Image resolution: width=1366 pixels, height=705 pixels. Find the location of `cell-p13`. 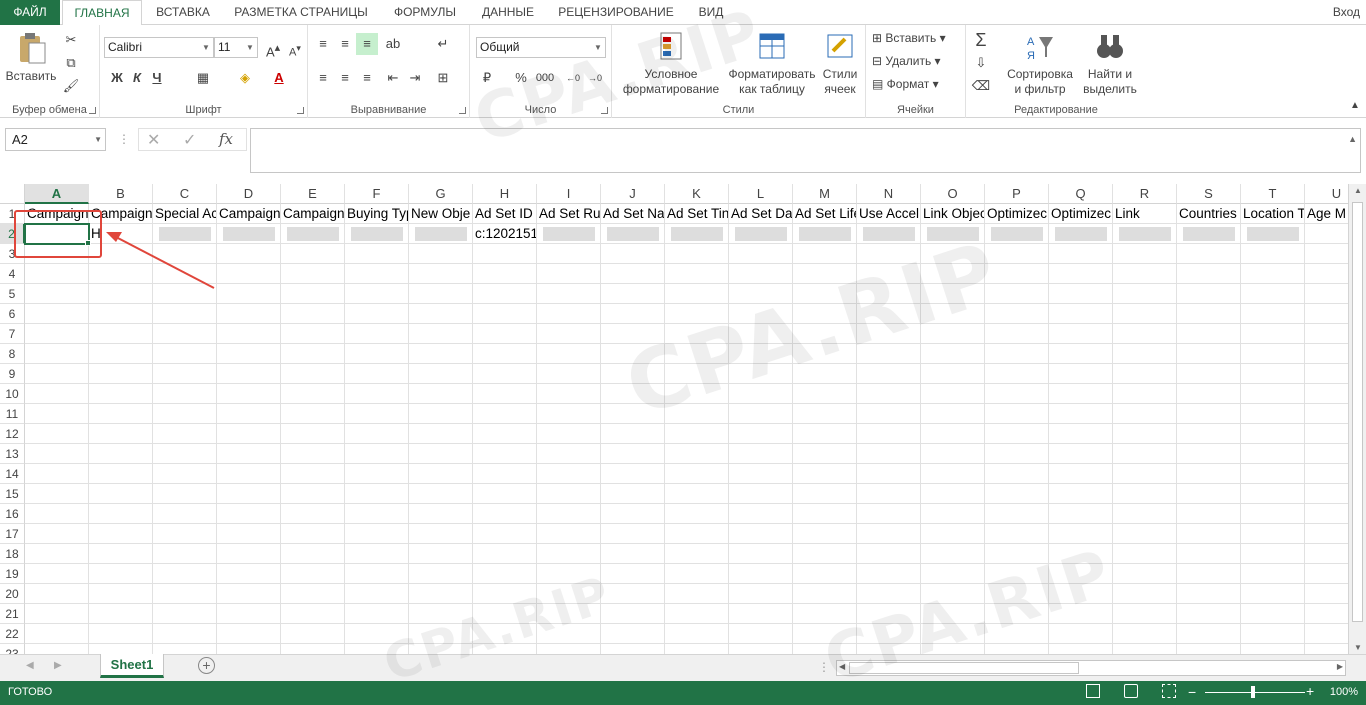

cell-p13 is located at coordinates (1017, 454).